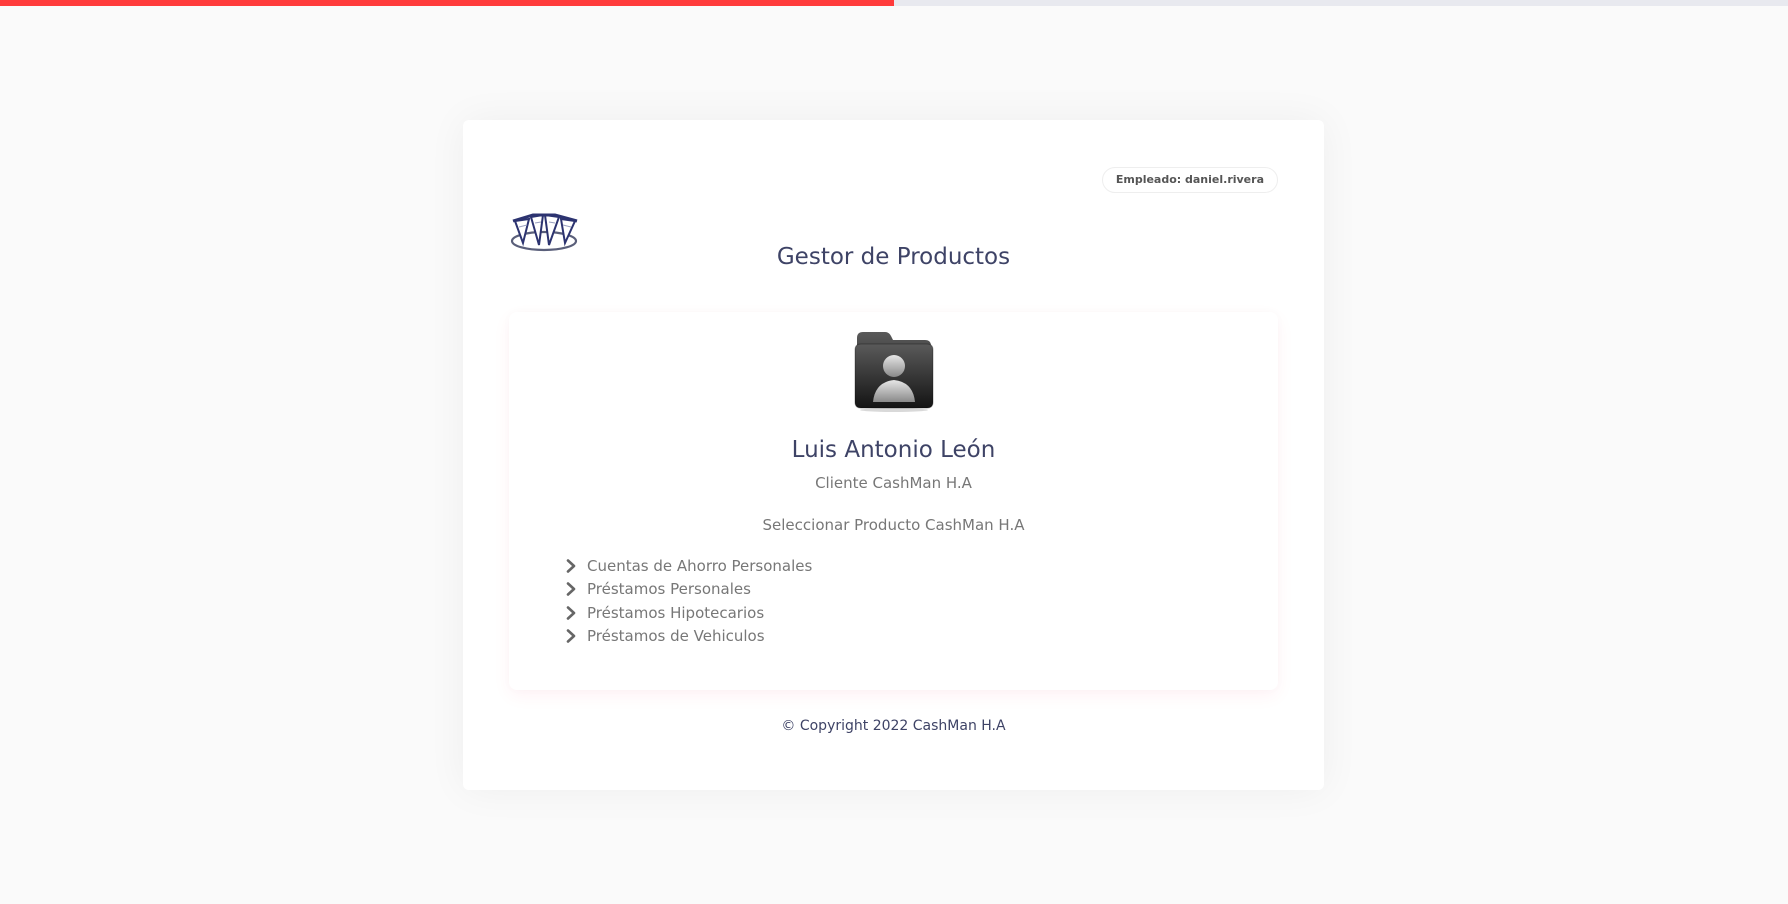 The height and width of the screenshot is (904, 1788). I want to click on product-item-personal-loans: Préstamos Personales, so click(688, 590).